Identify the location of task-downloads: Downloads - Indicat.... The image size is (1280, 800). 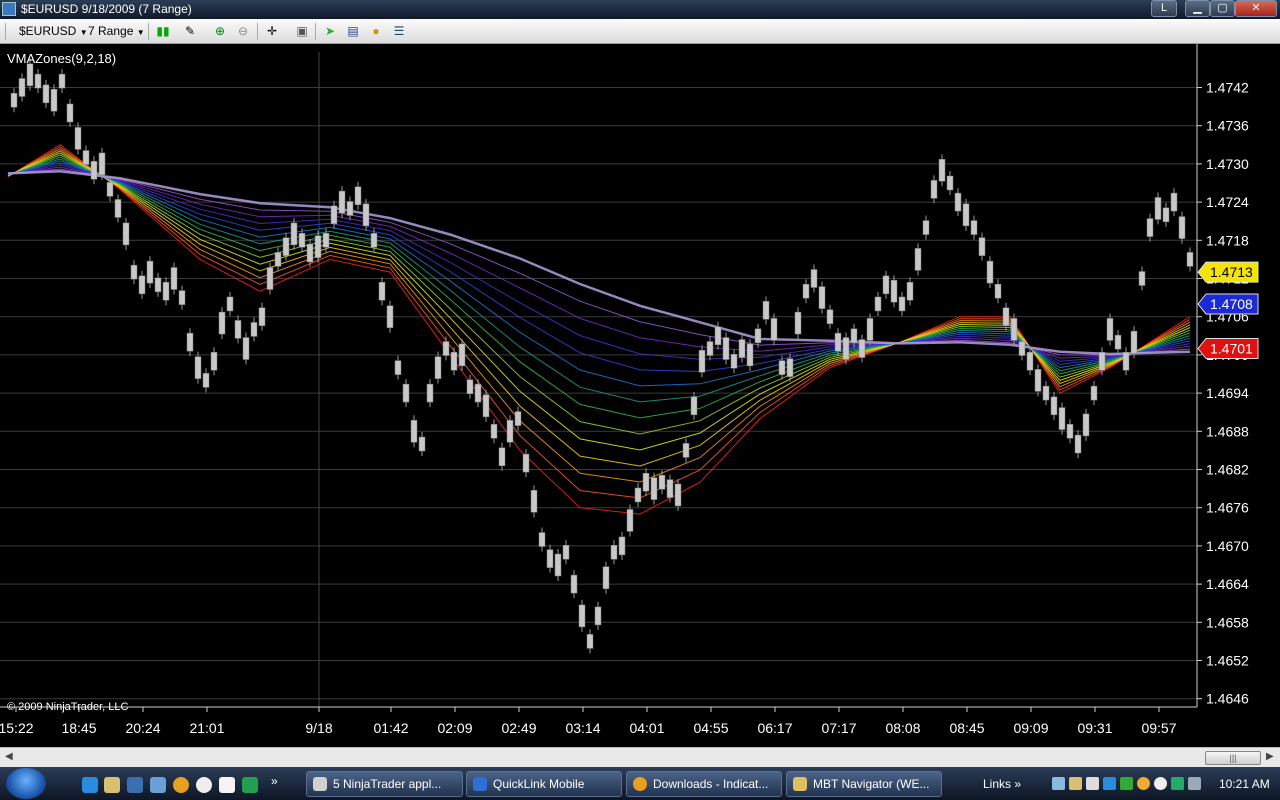
(704, 784).